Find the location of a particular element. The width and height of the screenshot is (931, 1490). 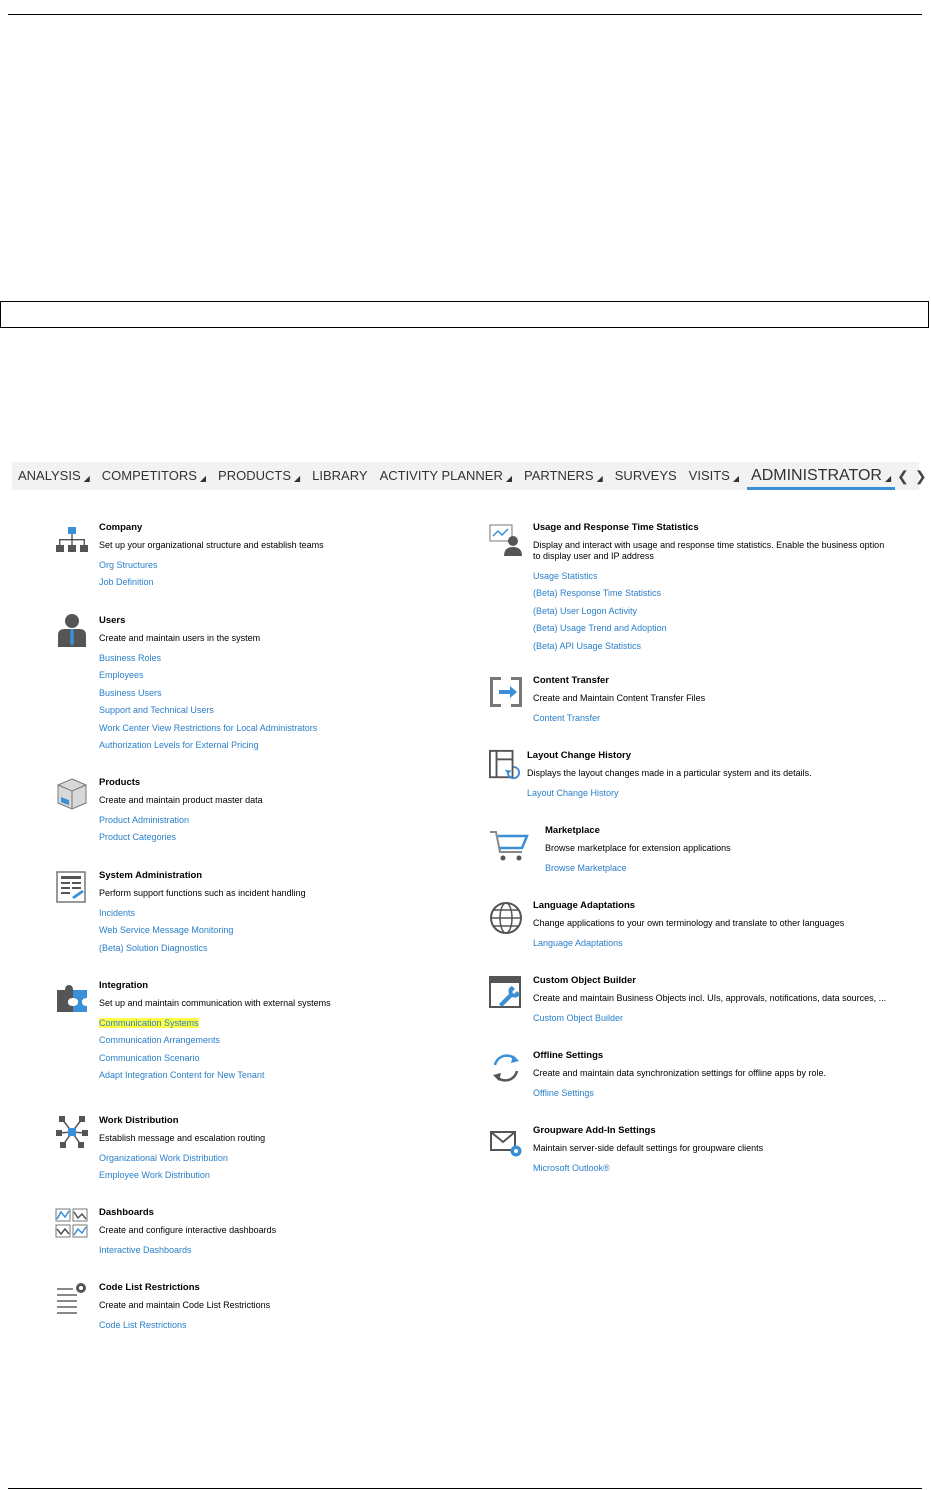

content-transfer-icon is located at coordinates (506, 692).